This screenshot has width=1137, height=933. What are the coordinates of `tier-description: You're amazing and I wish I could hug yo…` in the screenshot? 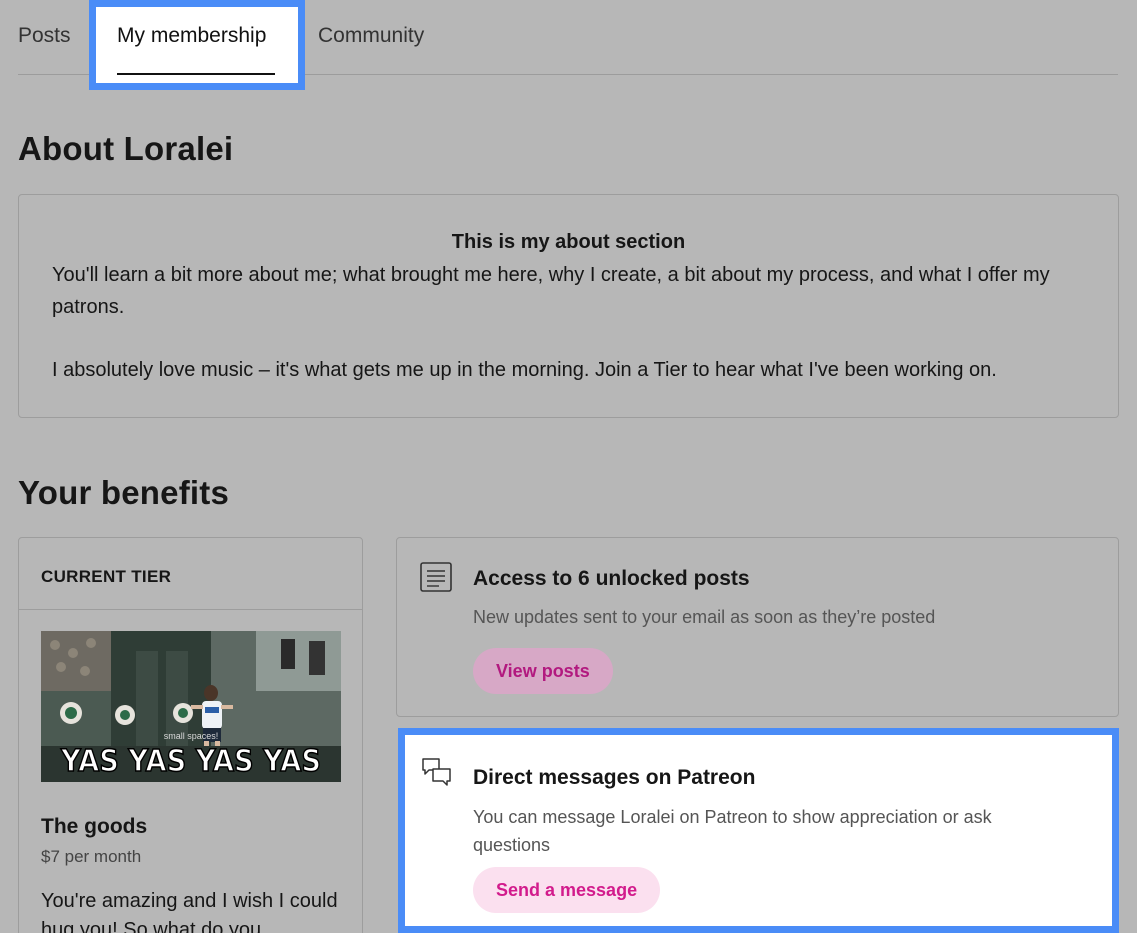 It's located at (189, 911).